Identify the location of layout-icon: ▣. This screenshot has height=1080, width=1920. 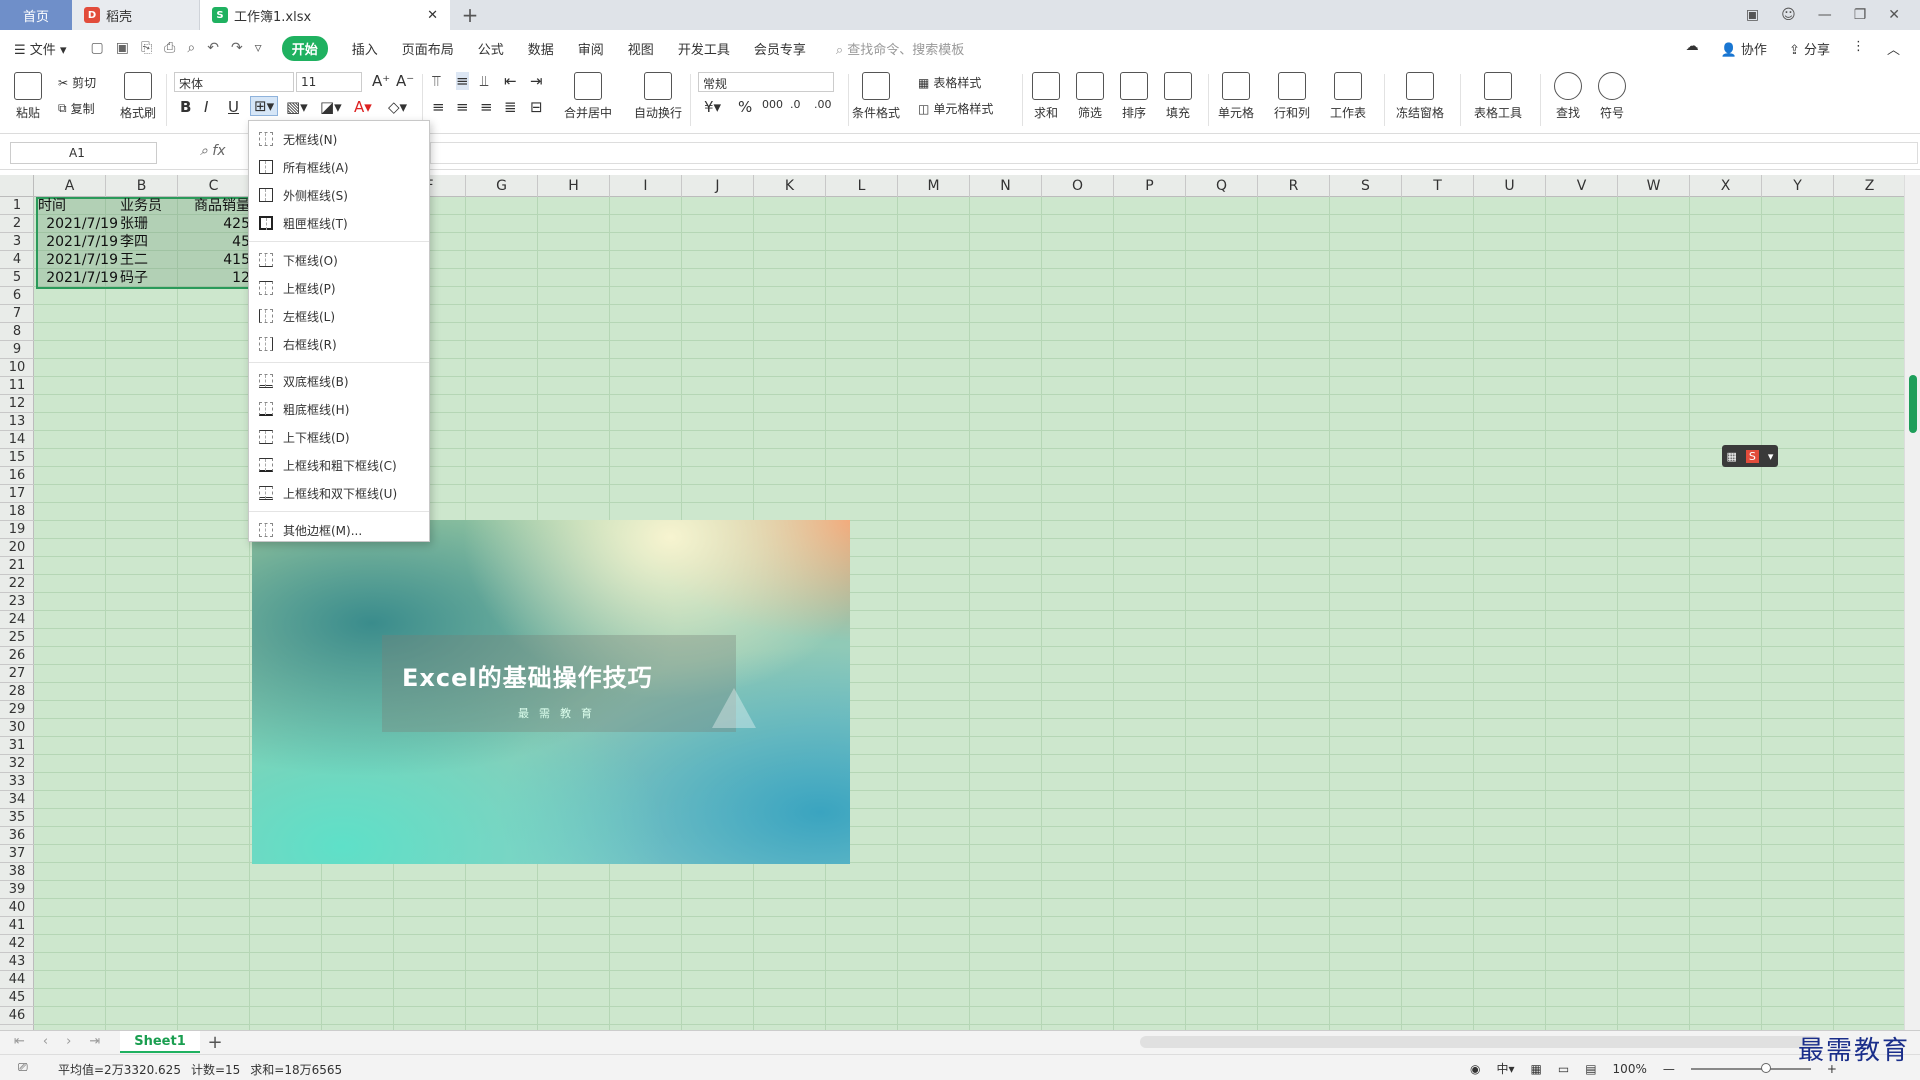
(1752, 15).